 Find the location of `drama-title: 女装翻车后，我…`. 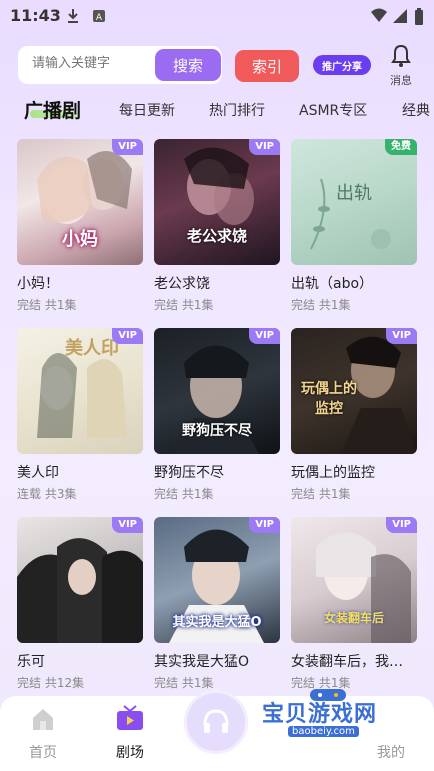

drama-title: 女装翻车后，我… is located at coordinates (354, 661).